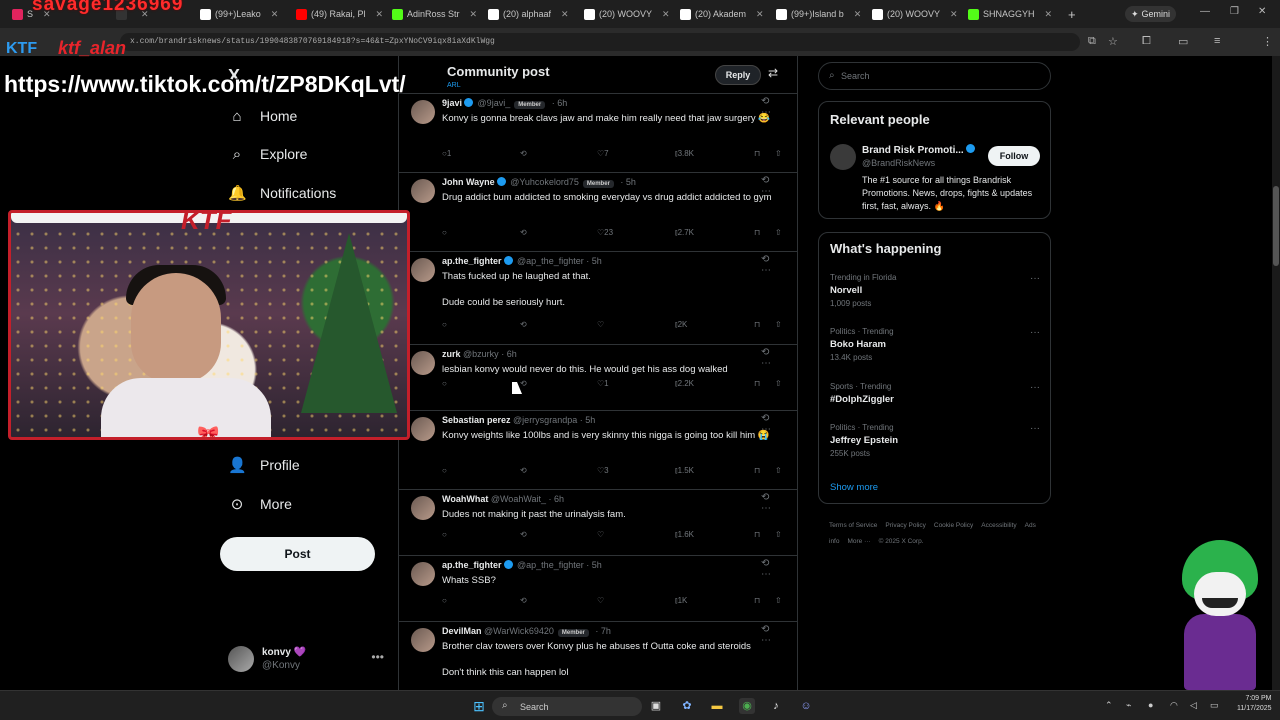  Describe the element at coordinates (684, 535) in the screenshot. I see `views-action: ⫾ 1.6K` at that location.